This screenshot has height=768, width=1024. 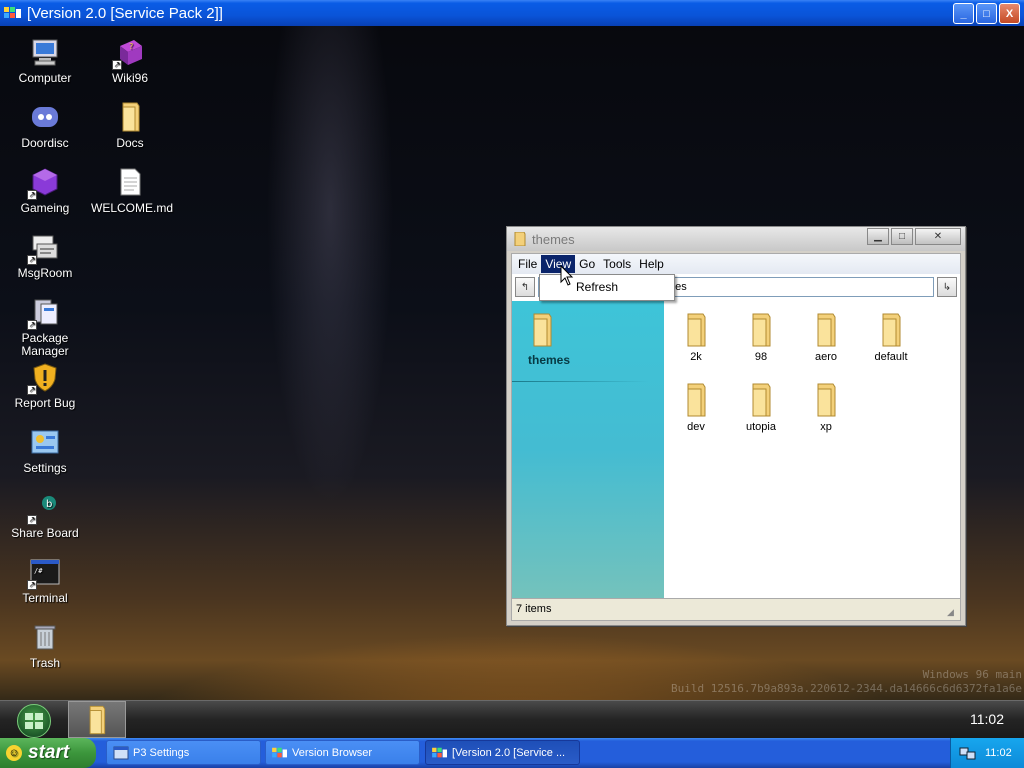 What do you see at coordinates (129, 53) in the screenshot?
I see `book-icon: ? ↗` at bounding box center [129, 53].